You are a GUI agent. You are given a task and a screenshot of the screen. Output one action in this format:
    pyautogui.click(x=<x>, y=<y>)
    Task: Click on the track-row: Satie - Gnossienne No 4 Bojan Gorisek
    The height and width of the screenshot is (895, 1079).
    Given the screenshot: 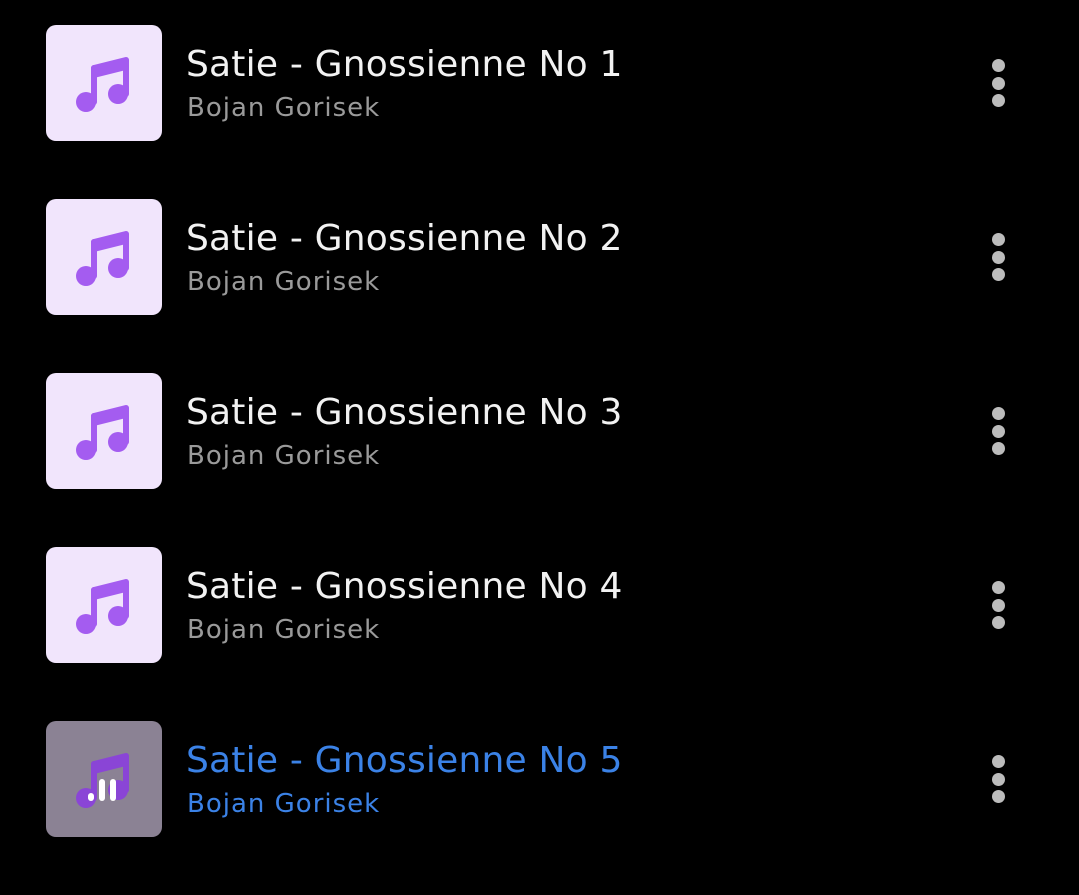 What is the action you would take?
    pyautogui.click(x=539, y=605)
    